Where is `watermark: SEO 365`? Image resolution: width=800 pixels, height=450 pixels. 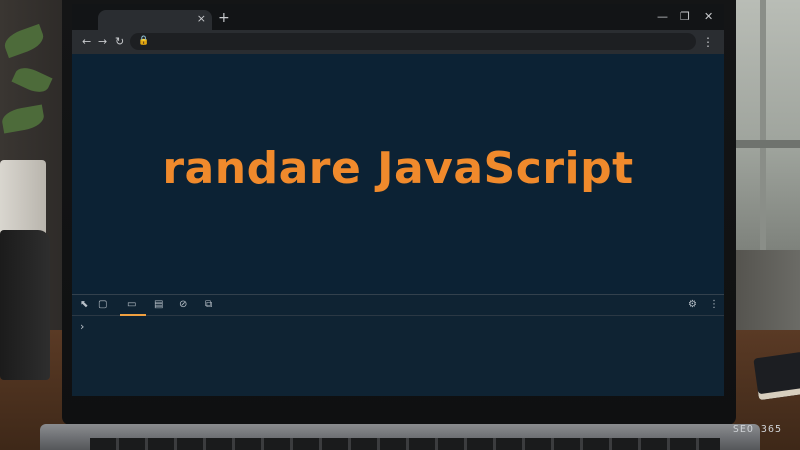 watermark: SEO 365 is located at coordinates (757, 429).